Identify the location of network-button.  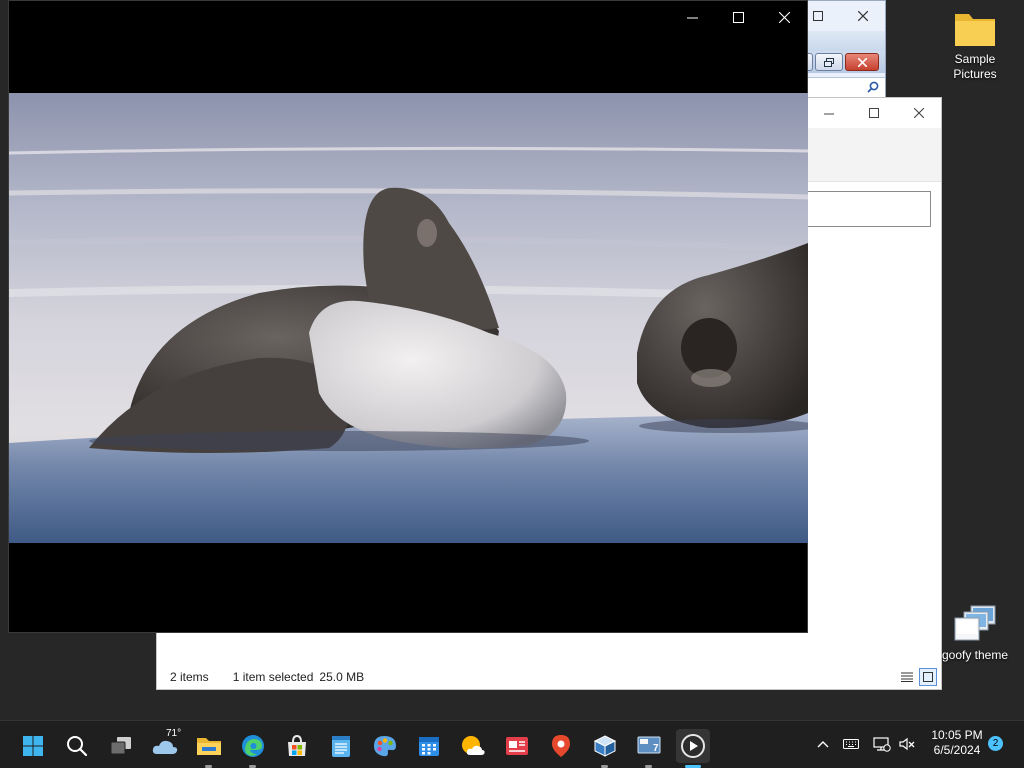
(882, 744).